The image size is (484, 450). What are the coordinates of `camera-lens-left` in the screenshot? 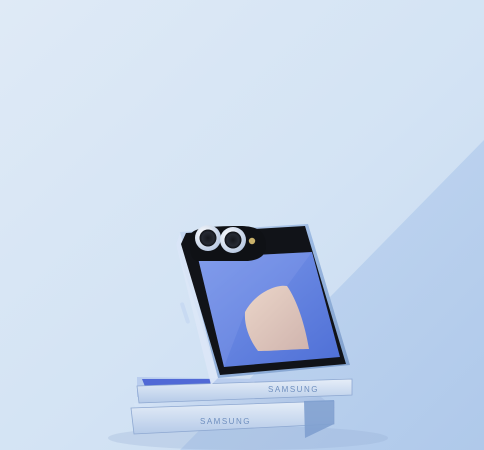 It's located at (208, 238).